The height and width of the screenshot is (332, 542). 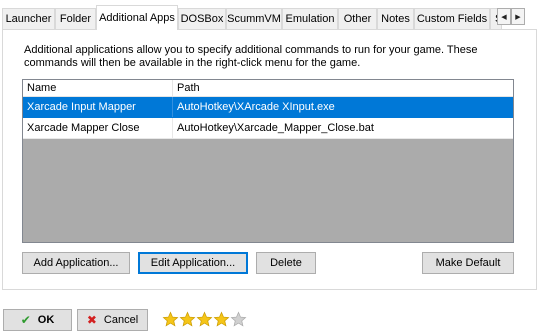 What do you see at coordinates (256, 107) in the screenshot?
I see `row-path-cell: AutoHotkey\XArcade XInput.exe` at bounding box center [256, 107].